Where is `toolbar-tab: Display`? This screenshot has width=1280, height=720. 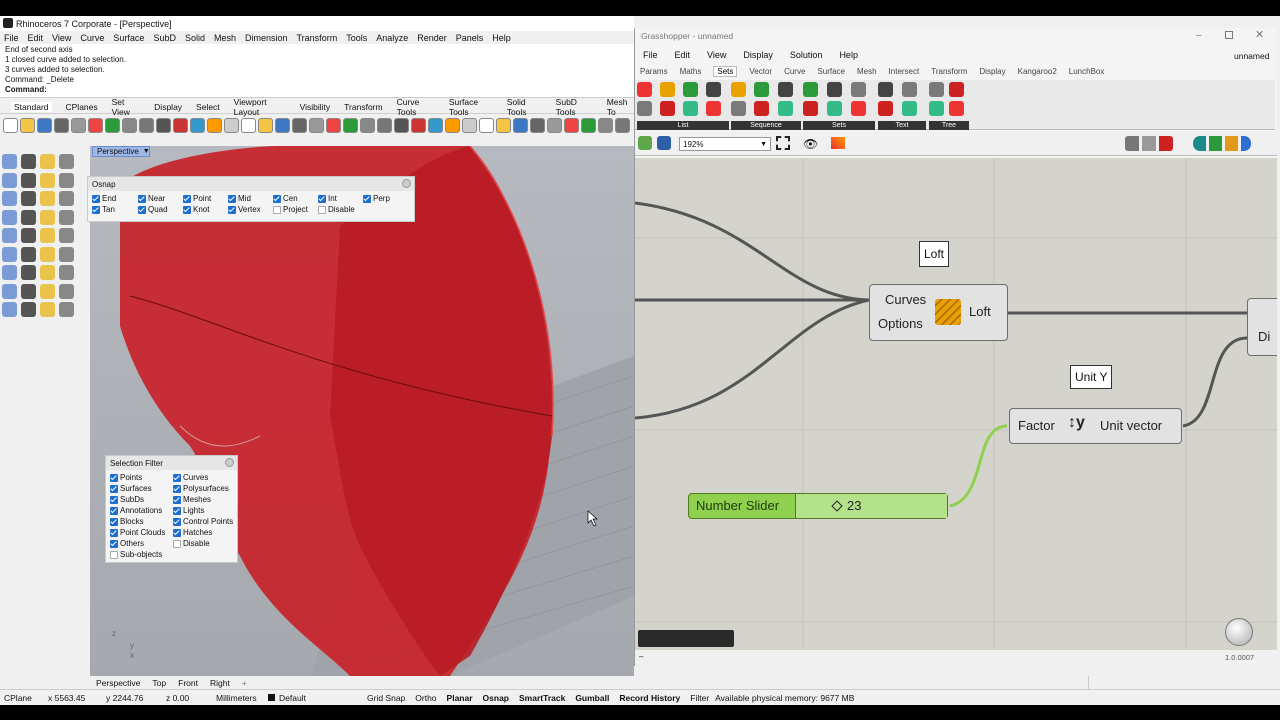
toolbar-tab: Display is located at coordinates (168, 107).